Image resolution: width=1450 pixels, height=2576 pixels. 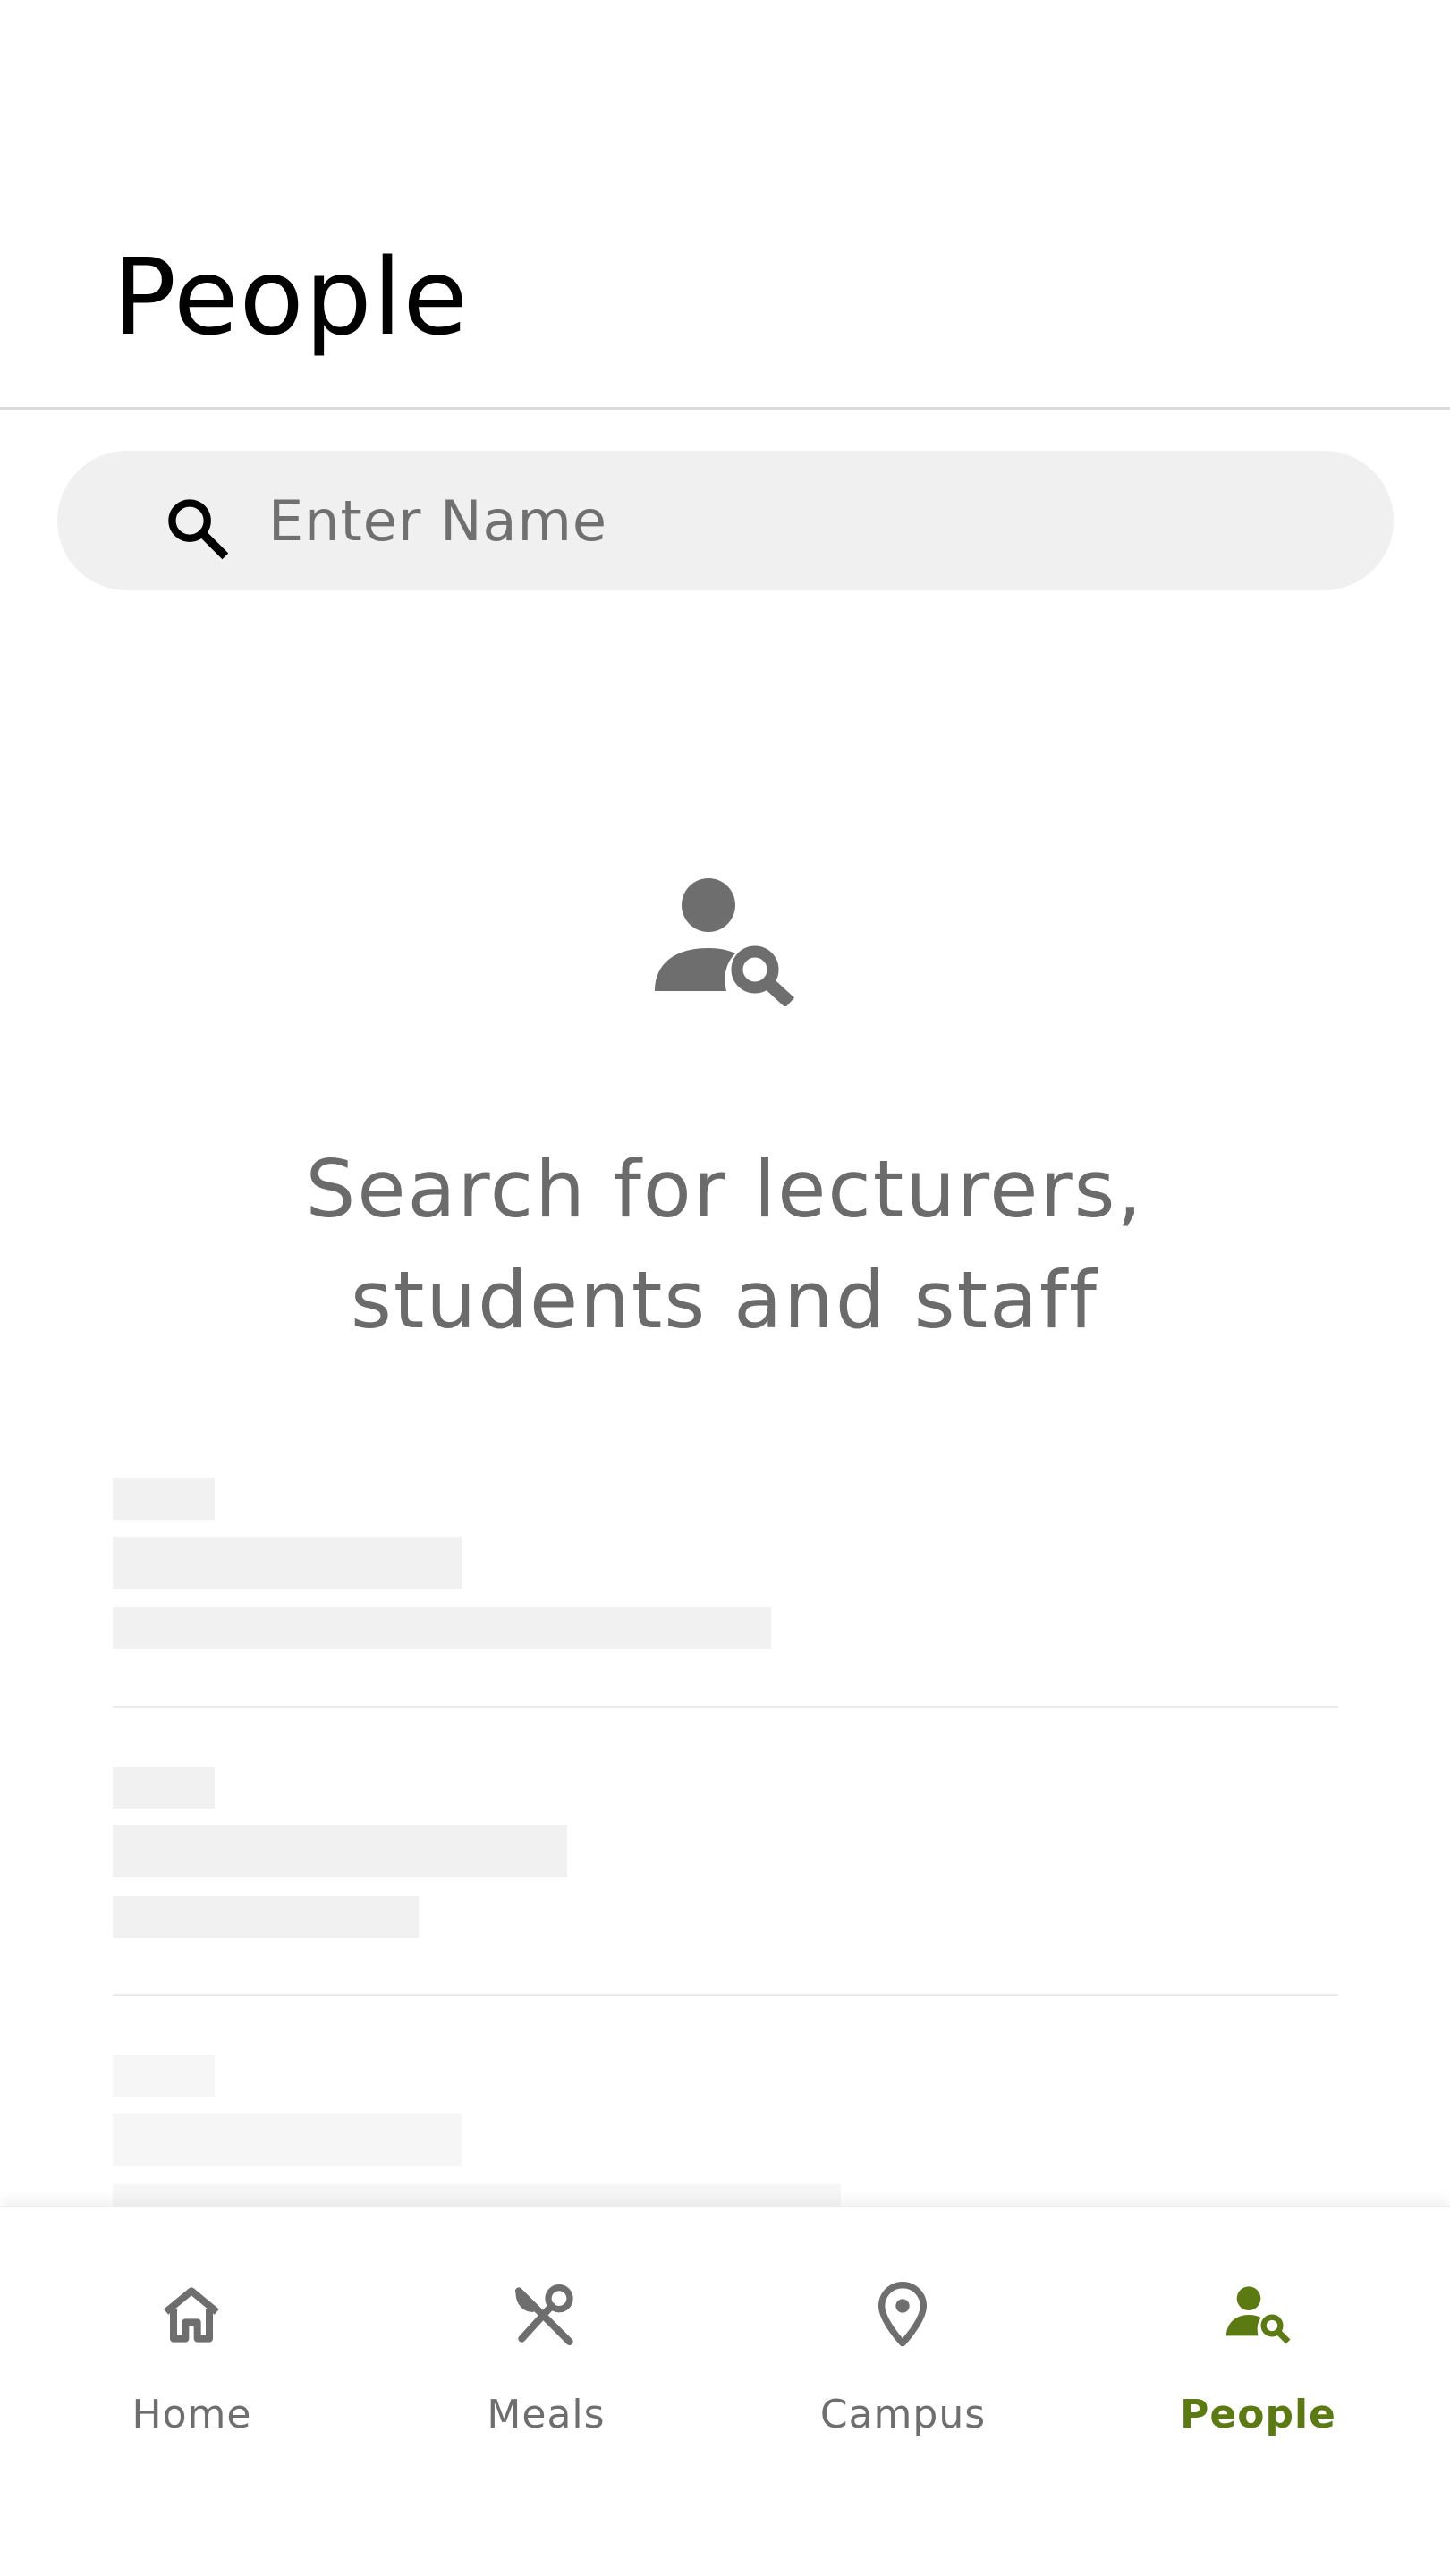 I want to click on nav-label-home: Home, so click(x=191, y=2414).